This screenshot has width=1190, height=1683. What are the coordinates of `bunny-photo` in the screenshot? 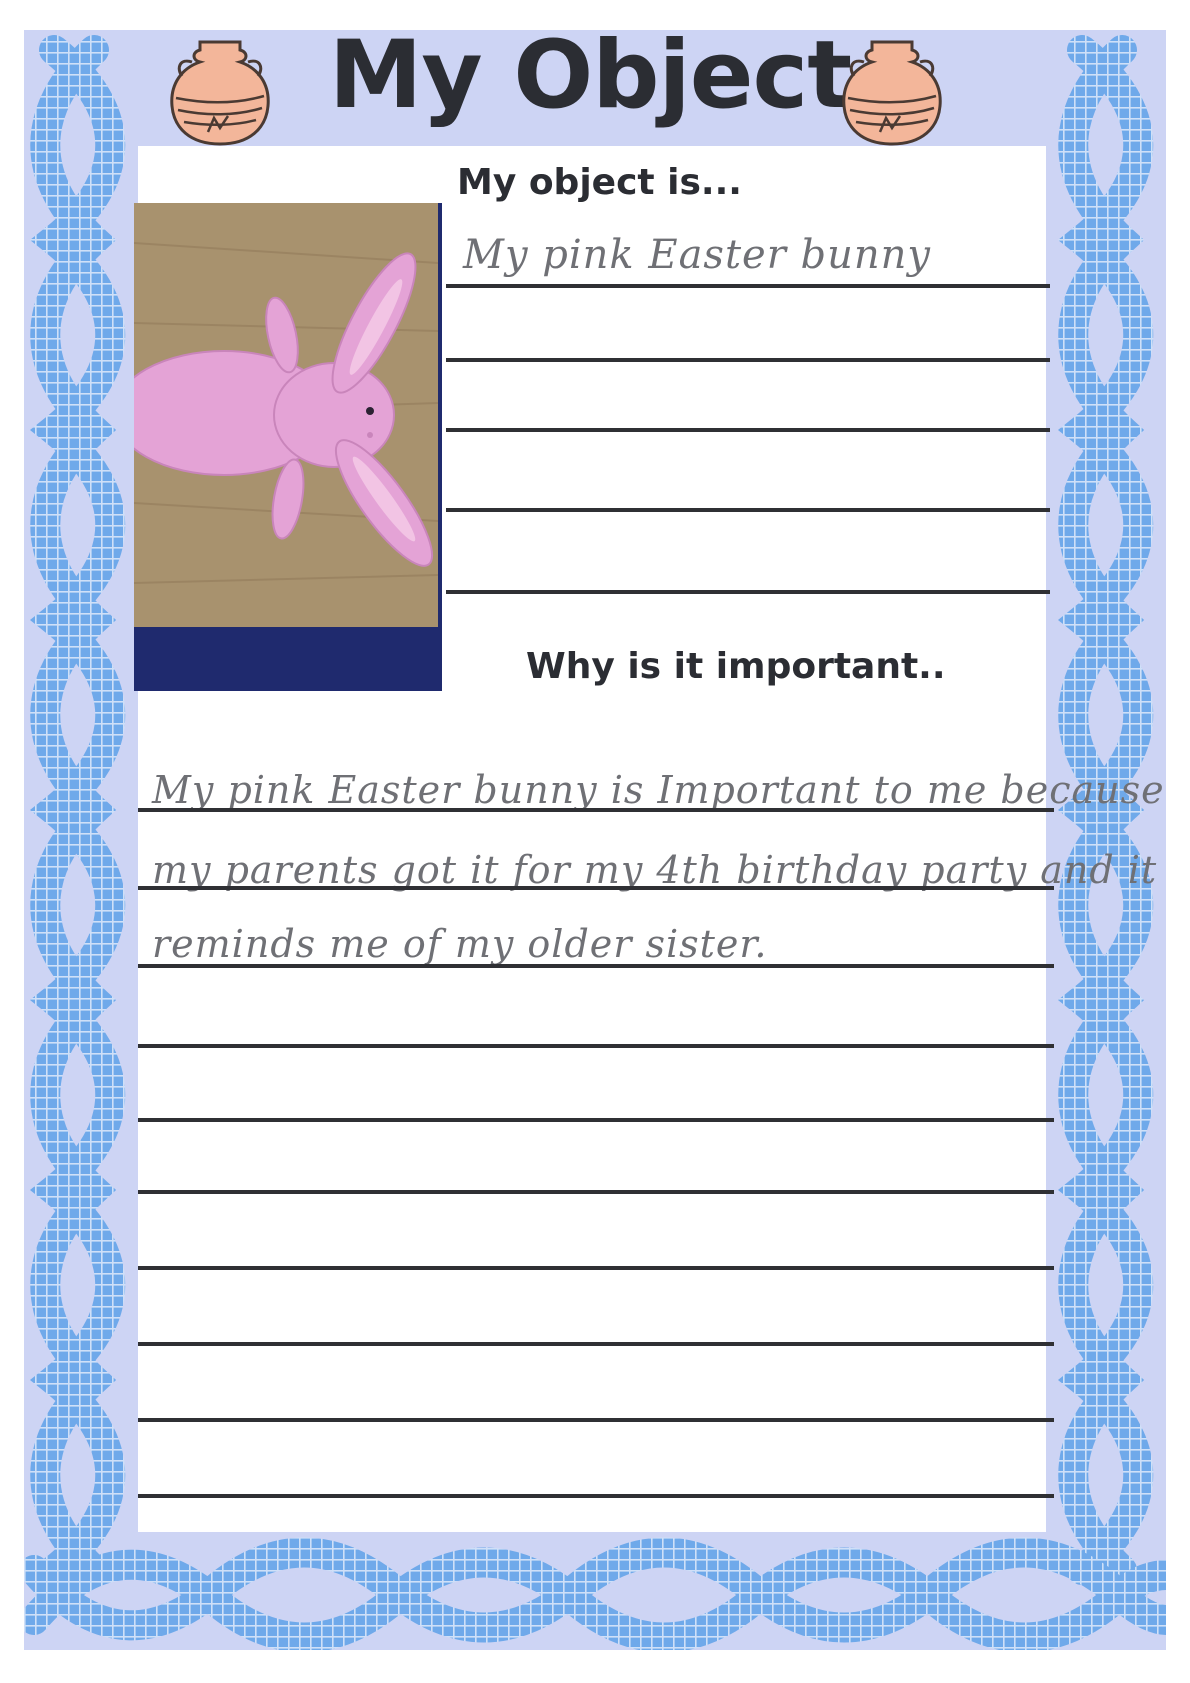 It's located at (288, 447).